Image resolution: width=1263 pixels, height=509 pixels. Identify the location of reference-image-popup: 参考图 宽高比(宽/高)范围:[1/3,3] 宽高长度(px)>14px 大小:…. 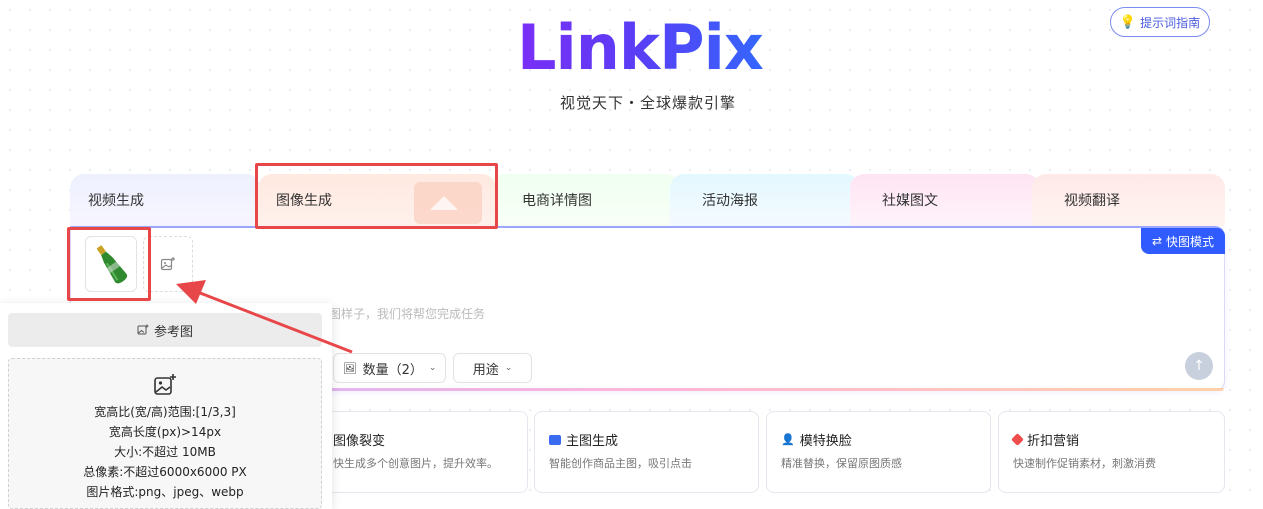
(166, 406).